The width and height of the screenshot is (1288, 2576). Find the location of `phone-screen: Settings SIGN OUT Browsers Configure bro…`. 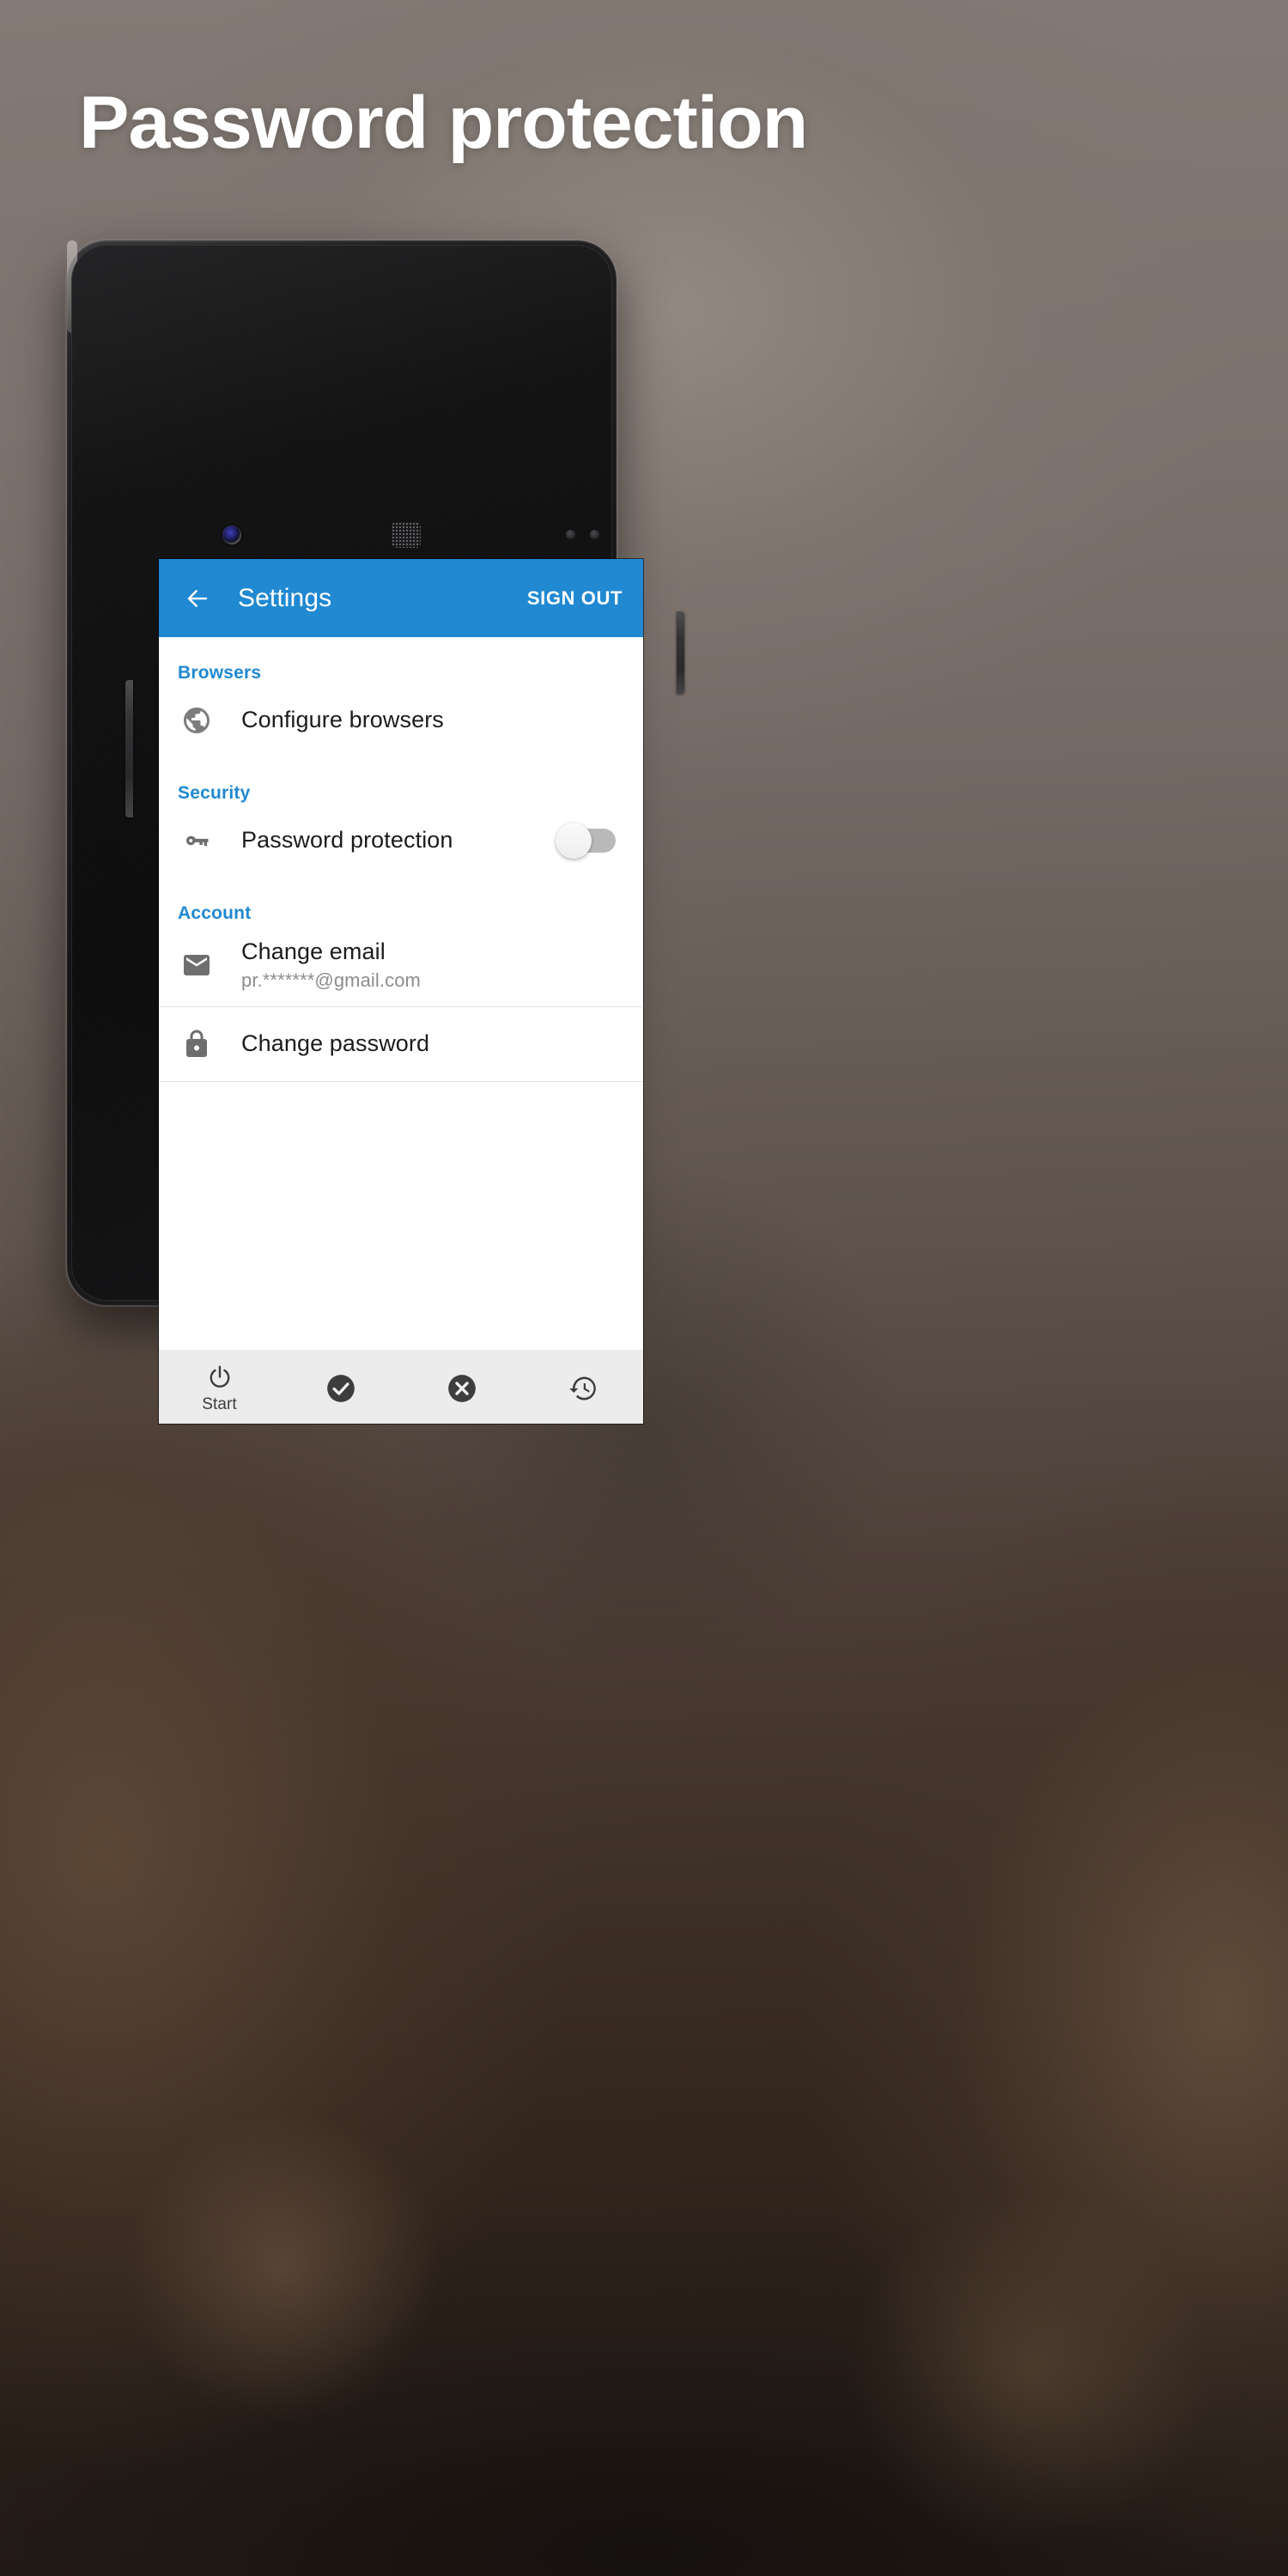

phone-screen: Settings SIGN OUT Browsers Configure bro… is located at coordinates (401, 991).